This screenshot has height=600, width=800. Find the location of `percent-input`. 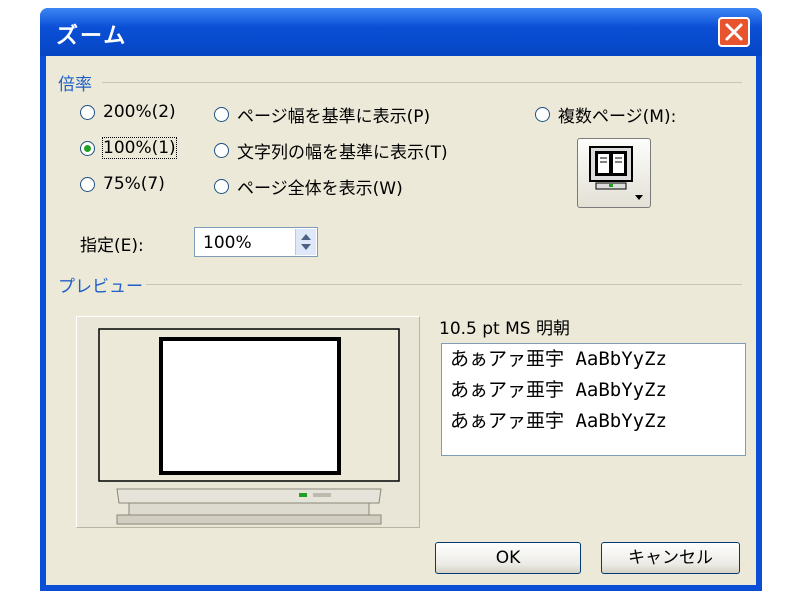

percent-input is located at coordinates (248, 243).